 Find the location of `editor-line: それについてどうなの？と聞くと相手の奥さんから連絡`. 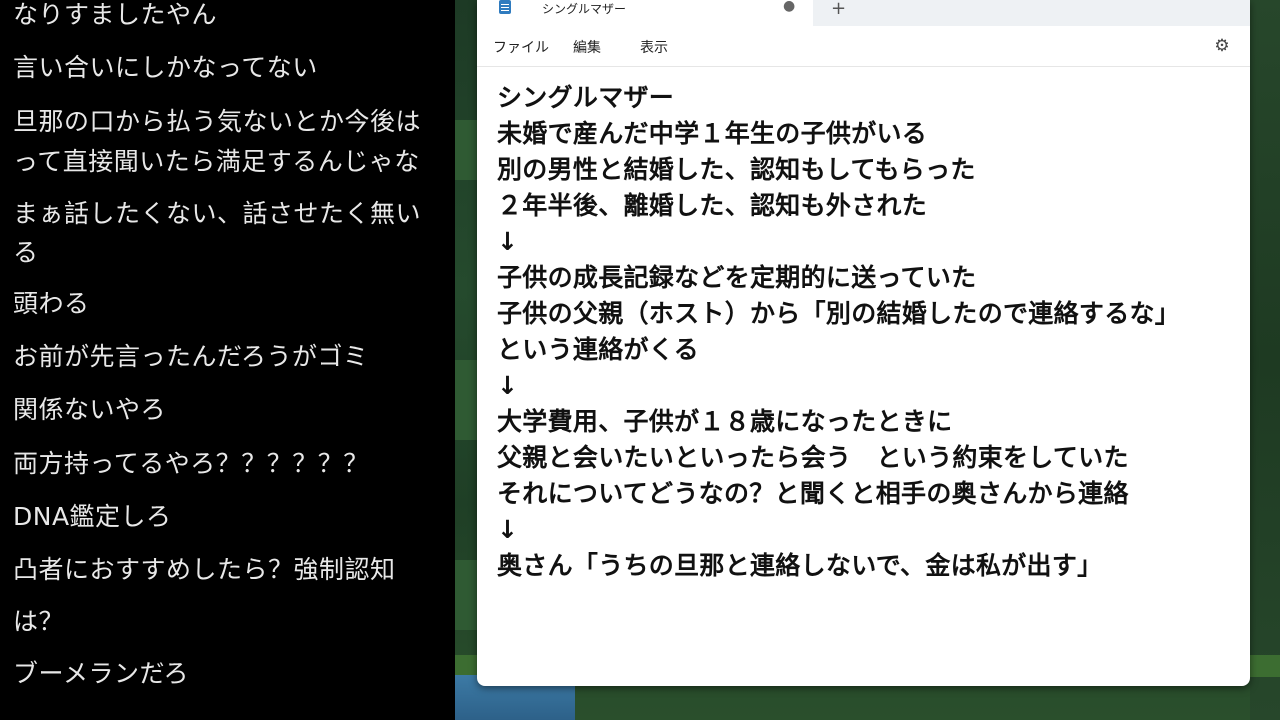

editor-line: それについてどうなの？と聞くと相手の奥さんから連絡 is located at coordinates (813, 493).